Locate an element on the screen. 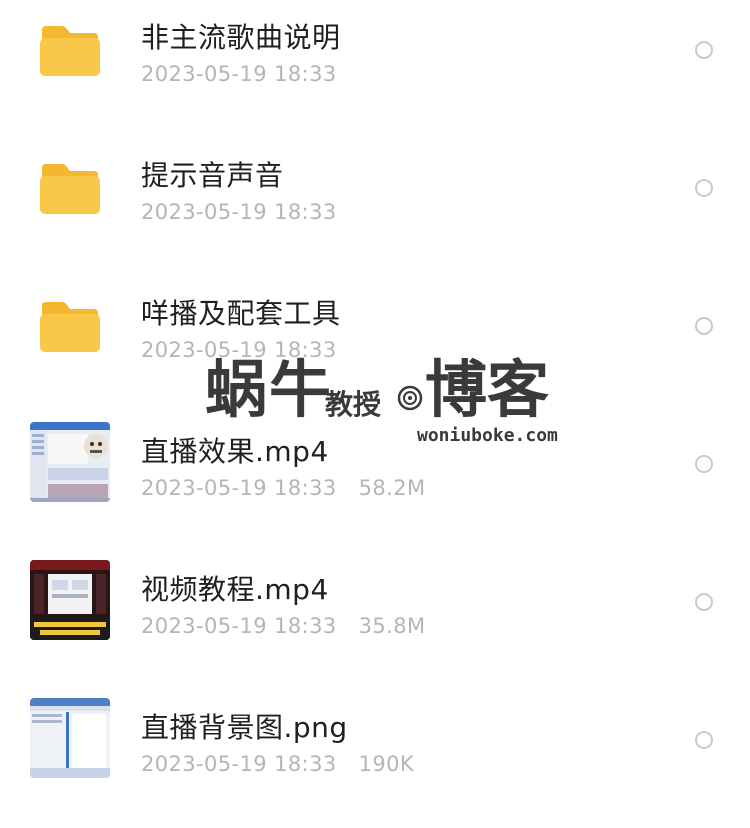  watermark: 蜗牛 教授 博客 woniuboke.com is located at coordinates (381, 400).